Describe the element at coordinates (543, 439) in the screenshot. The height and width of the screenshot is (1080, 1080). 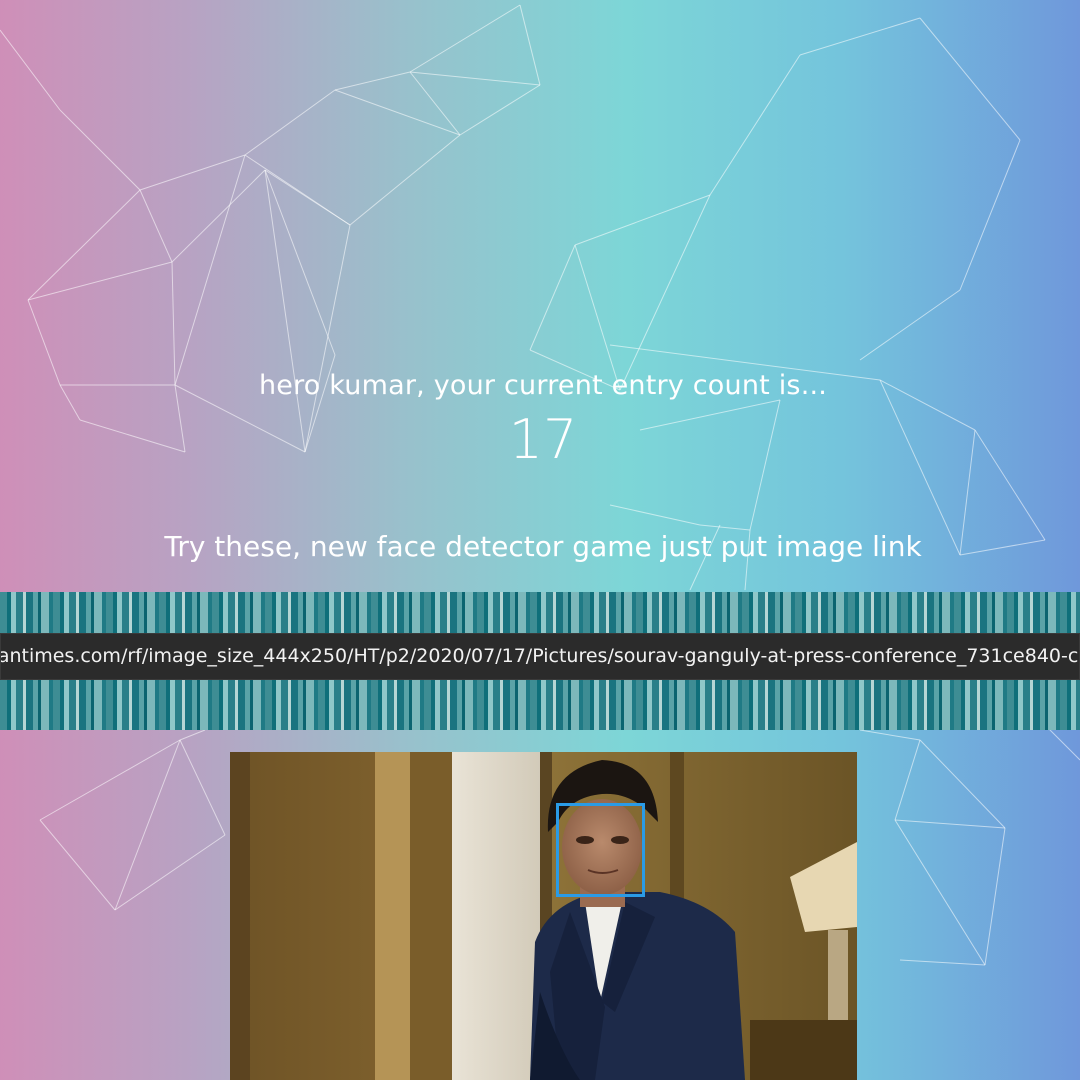
I see `entry-count-value: 17` at that location.